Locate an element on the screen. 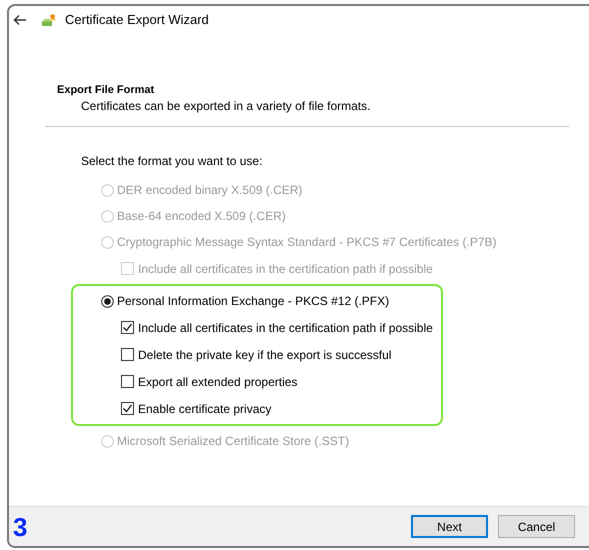  back-arrow-icon is located at coordinates (20, 20).